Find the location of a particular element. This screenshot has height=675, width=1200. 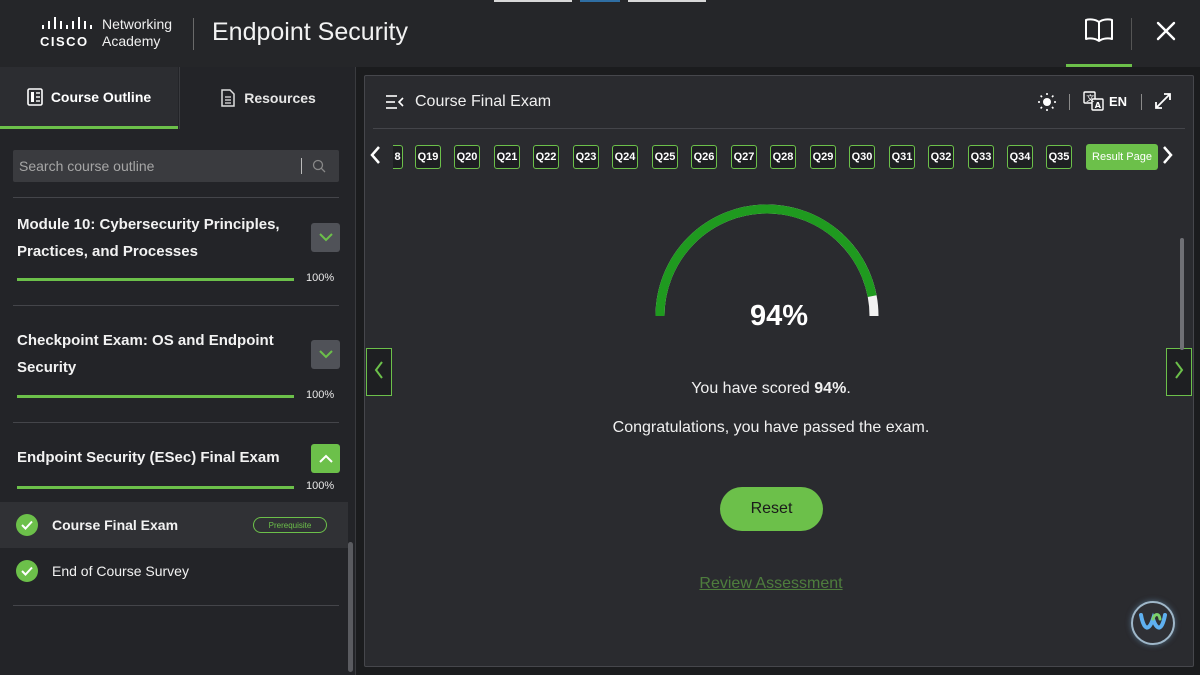

webex-assistant-button is located at coordinates (1153, 623).